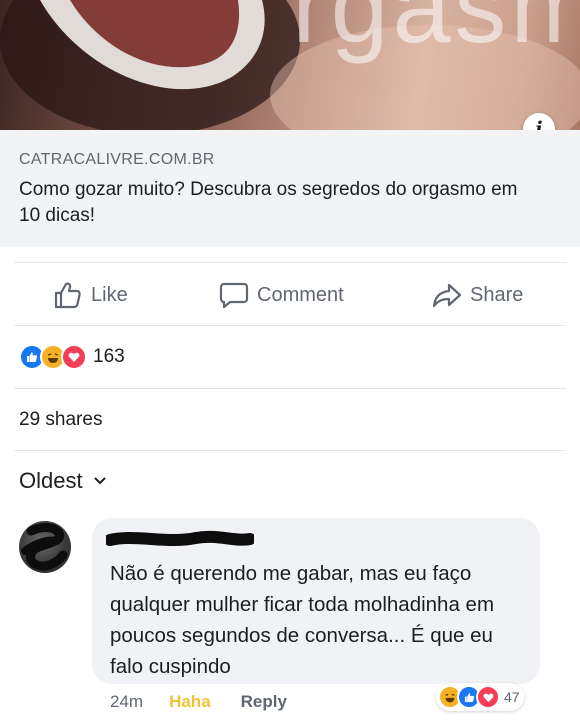  I want to click on thumbs-up-icon, so click(67, 295).